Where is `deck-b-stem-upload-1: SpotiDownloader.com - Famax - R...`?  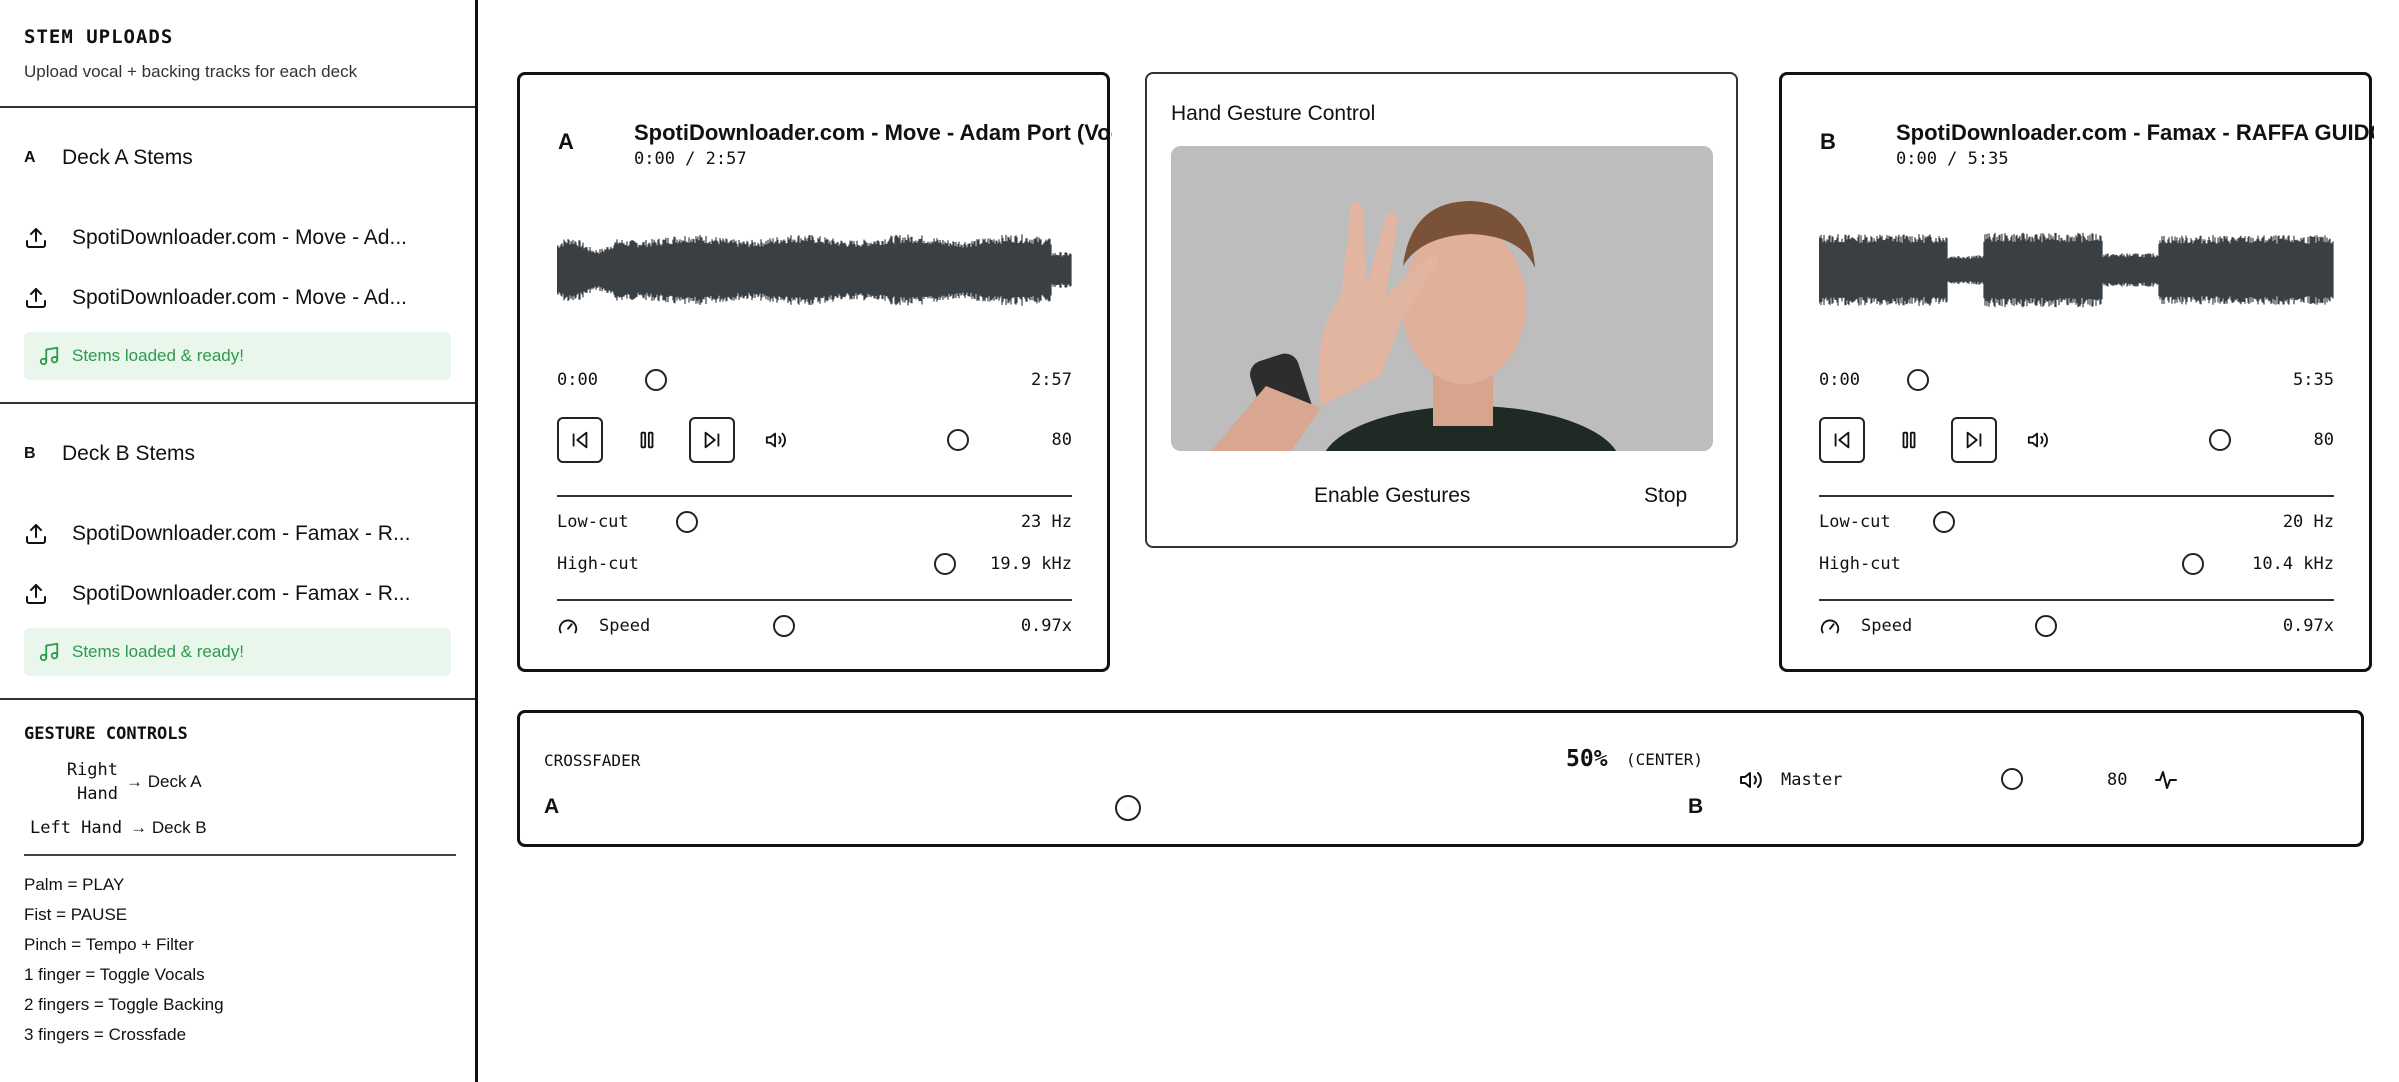
deck-b-stem-upload-1: SpotiDownloader.com - Famax - R... is located at coordinates (237, 534).